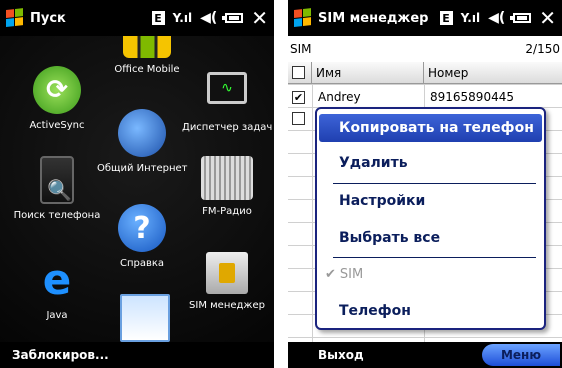 This screenshot has width=562, height=368. Describe the element at coordinates (57, 279) in the screenshot. I see `java-icon: e` at that location.